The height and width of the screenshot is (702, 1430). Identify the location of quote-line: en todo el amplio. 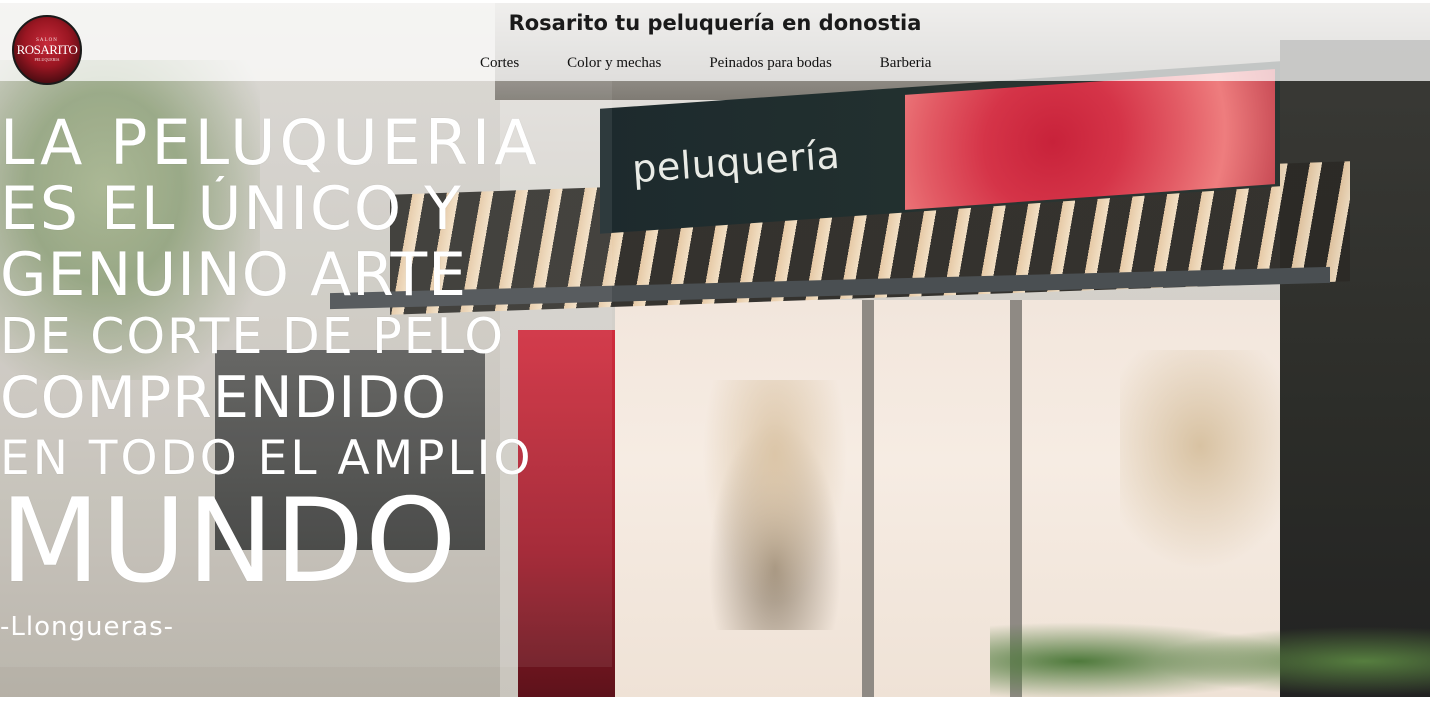
(267, 458).